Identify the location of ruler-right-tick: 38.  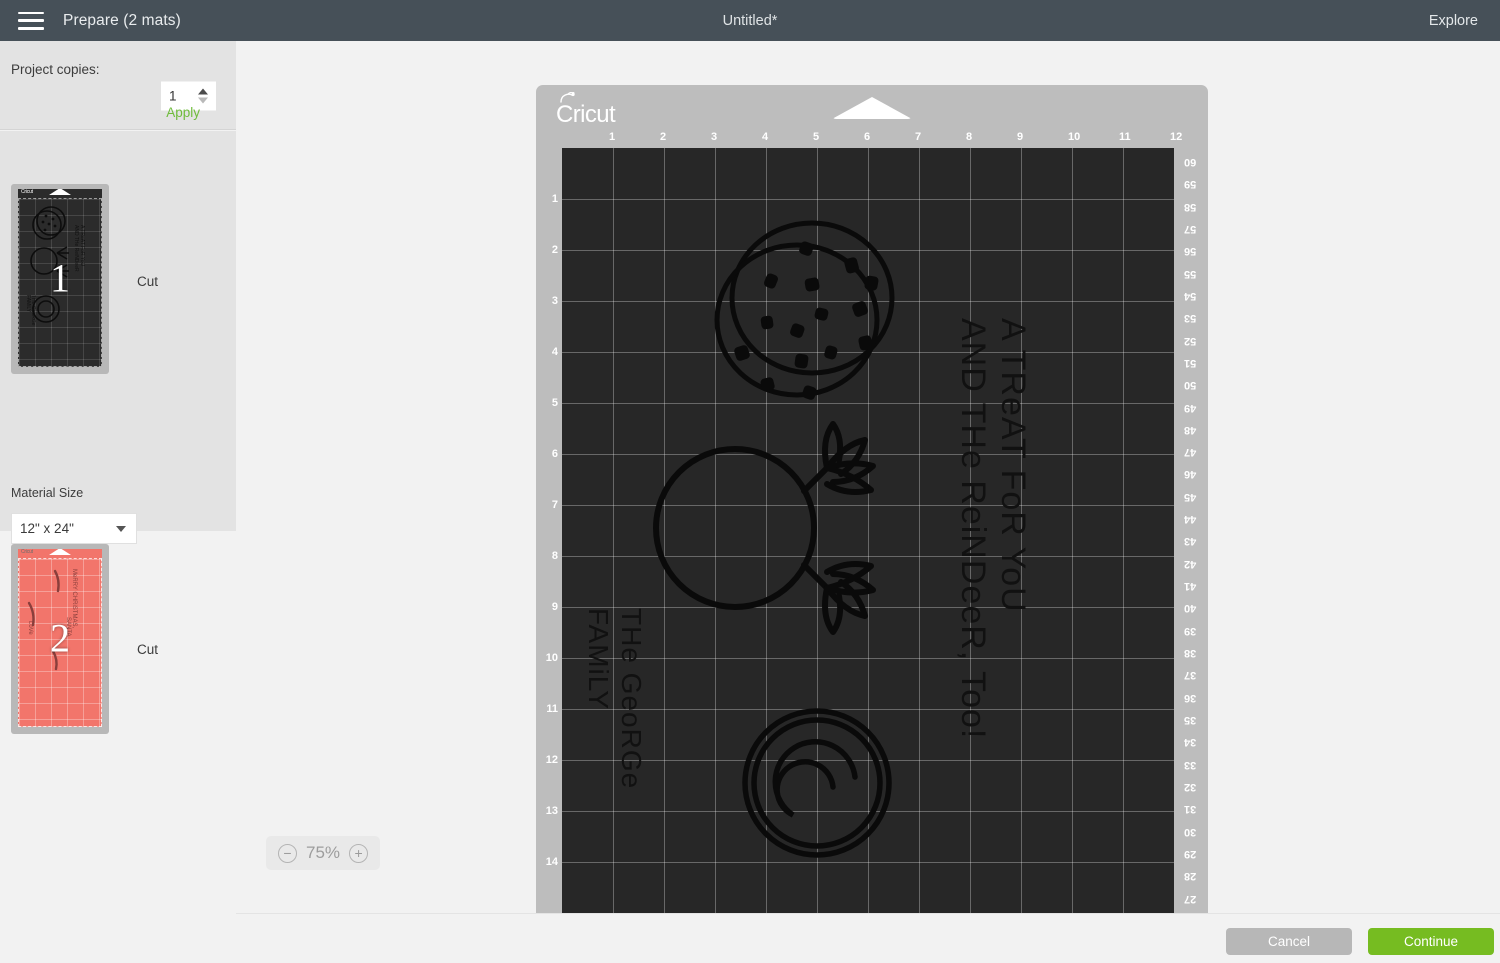
(1190, 653).